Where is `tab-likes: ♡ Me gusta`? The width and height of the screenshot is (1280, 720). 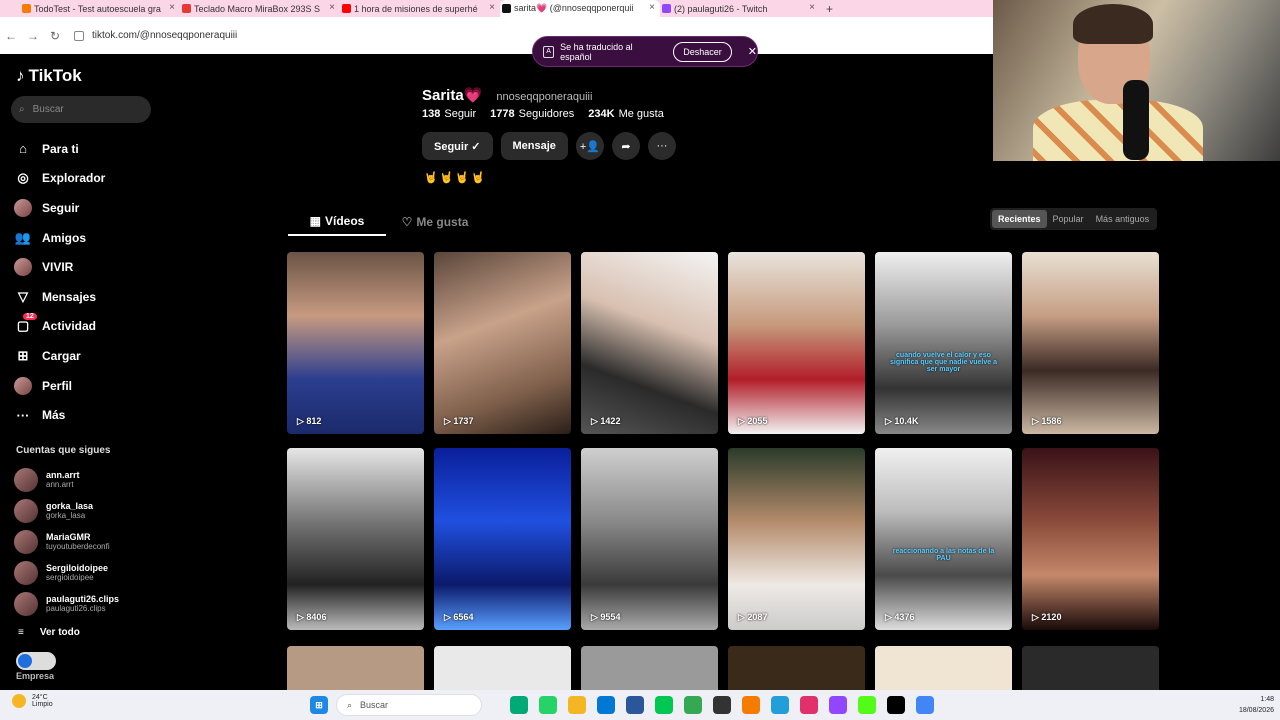 tab-likes: ♡ Me gusta is located at coordinates (435, 222).